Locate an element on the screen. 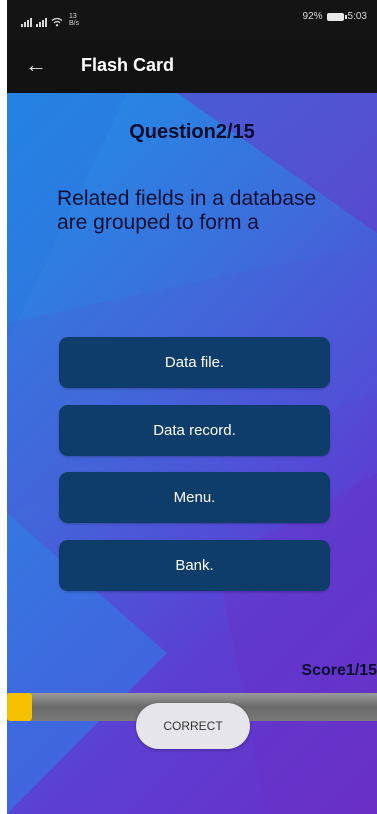 This screenshot has height=814, width=377. answer-option: Data file. is located at coordinates (194, 362).